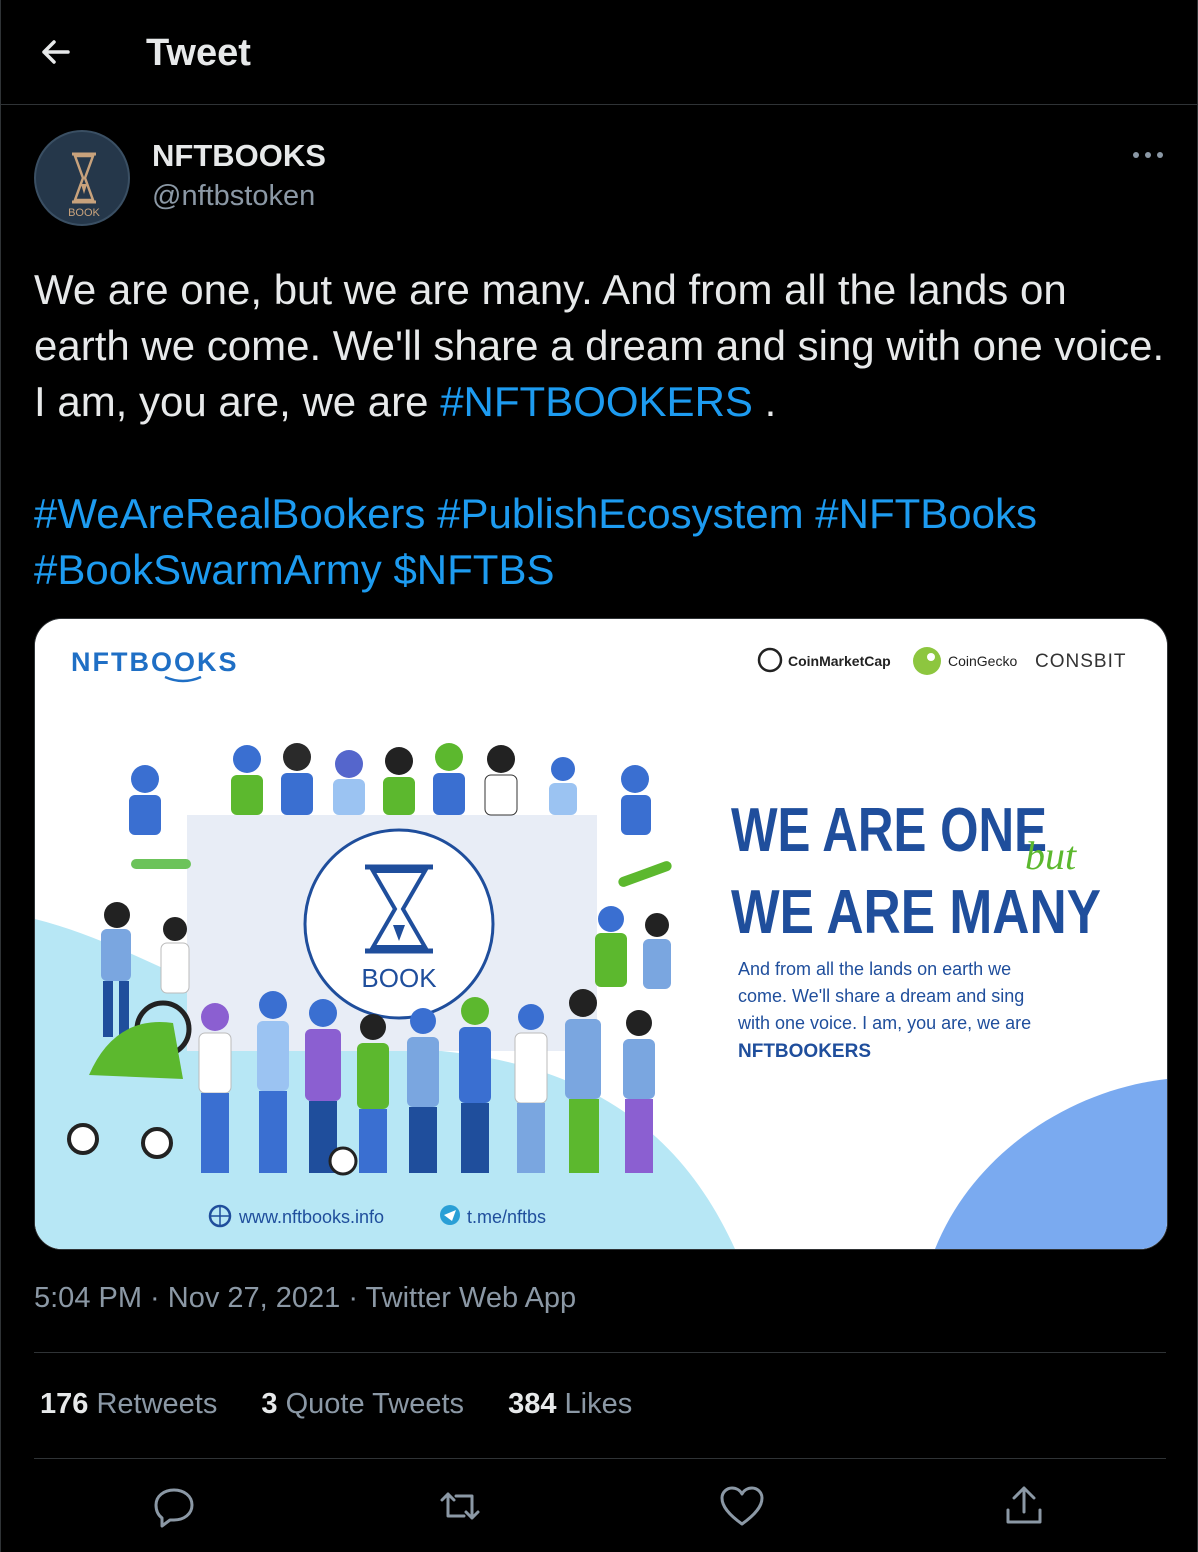  I want to click on headline-script: but, so click(1051, 855).